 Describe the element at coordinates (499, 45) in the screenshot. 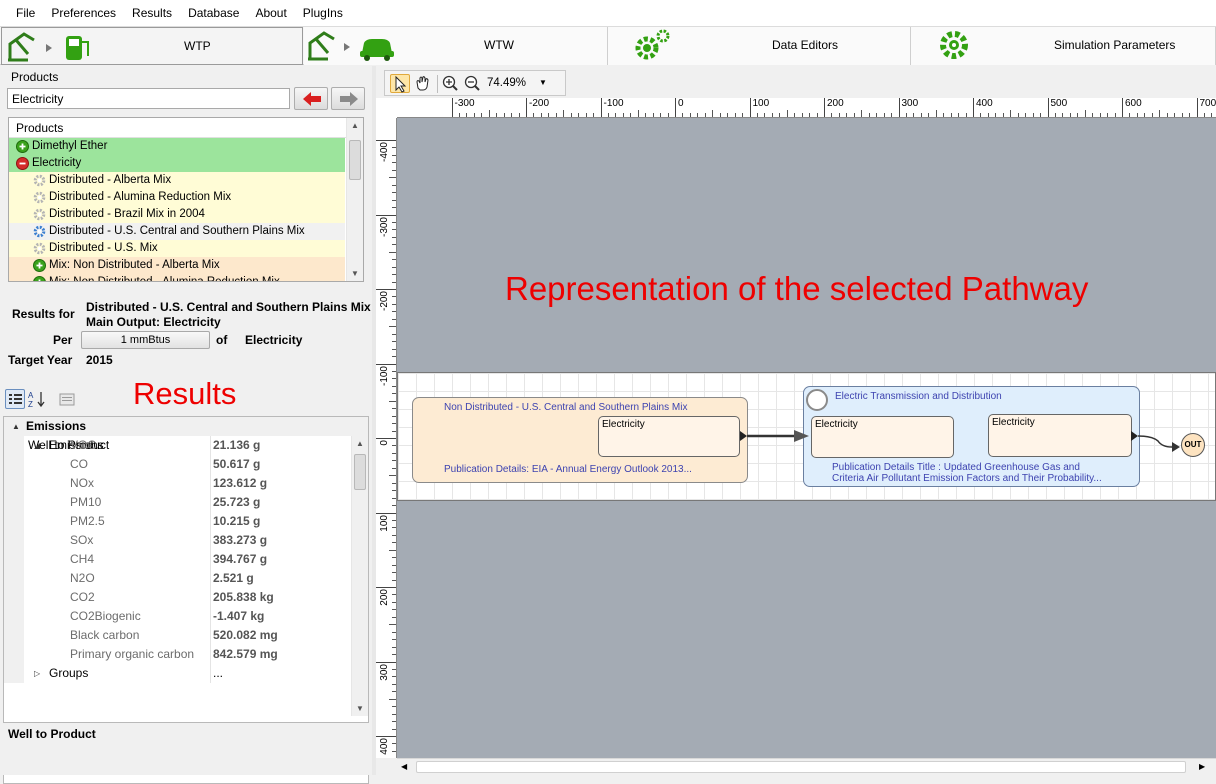

I see `tab-wtw-label: WTW` at that location.